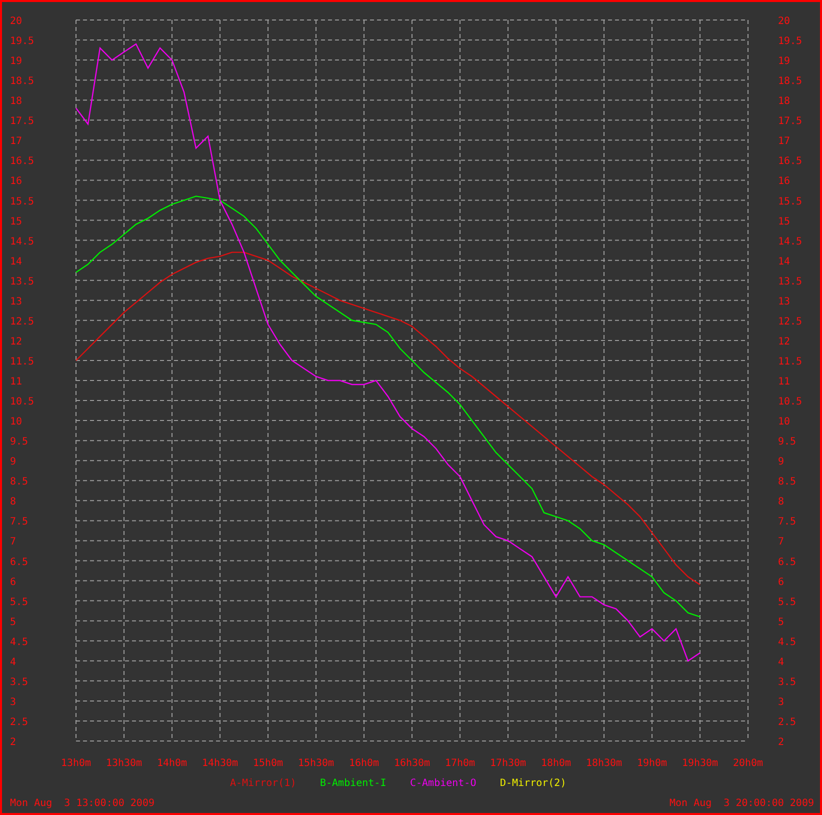  I want to click on axis-label: 16h30m, so click(412, 763).